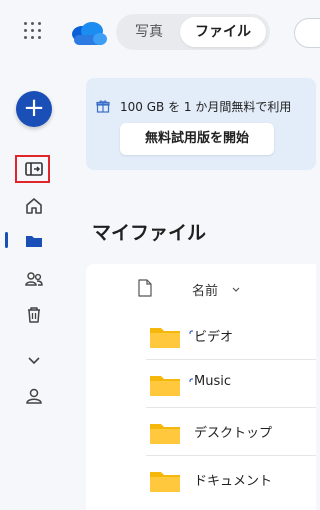 This screenshot has width=320, height=510. What do you see at coordinates (34, 32) in the screenshot?
I see `app-launcher-icon` at bounding box center [34, 32].